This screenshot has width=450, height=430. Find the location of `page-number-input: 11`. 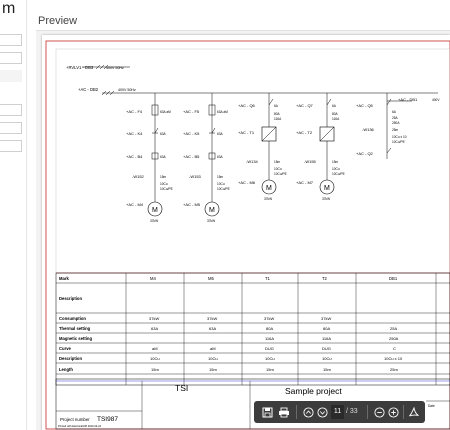

page-number-input: 11 is located at coordinates (337, 412).